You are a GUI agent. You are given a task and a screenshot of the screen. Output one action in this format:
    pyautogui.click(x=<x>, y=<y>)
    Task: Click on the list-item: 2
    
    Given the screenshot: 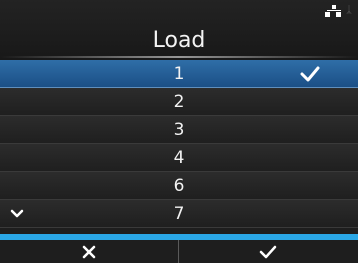 What is the action you would take?
    pyautogui.click(x=179, y=102)
    